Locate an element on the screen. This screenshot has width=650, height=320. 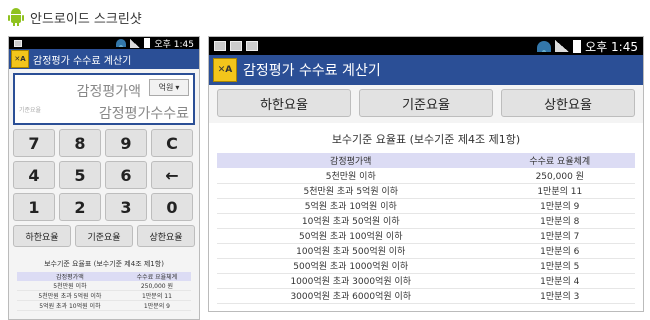
key-5: 5 is located at coordinates (80, 175).